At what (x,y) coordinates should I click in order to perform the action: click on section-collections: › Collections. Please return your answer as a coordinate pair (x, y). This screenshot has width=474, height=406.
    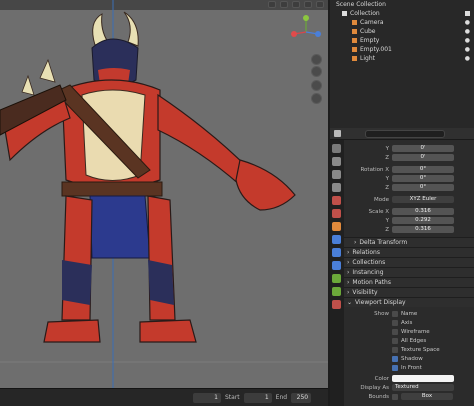
    Looking at the image, I should click on (409, 262).